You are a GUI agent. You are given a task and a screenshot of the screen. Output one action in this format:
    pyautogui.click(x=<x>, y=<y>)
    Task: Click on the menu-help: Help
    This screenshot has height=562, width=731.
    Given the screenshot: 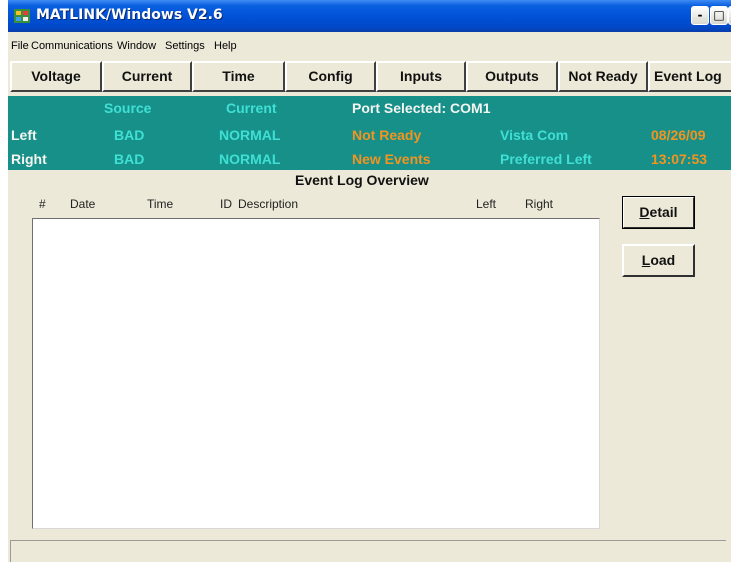 What is the action you would take?
    pyautogui.click(x=225, y=46)
    